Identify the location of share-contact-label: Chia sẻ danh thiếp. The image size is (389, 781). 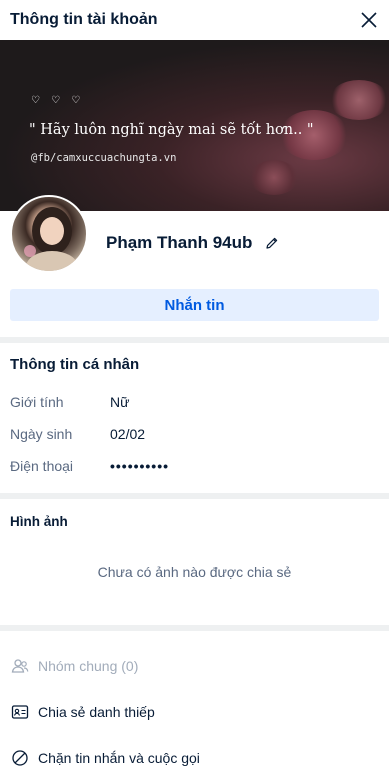
(96, 712).